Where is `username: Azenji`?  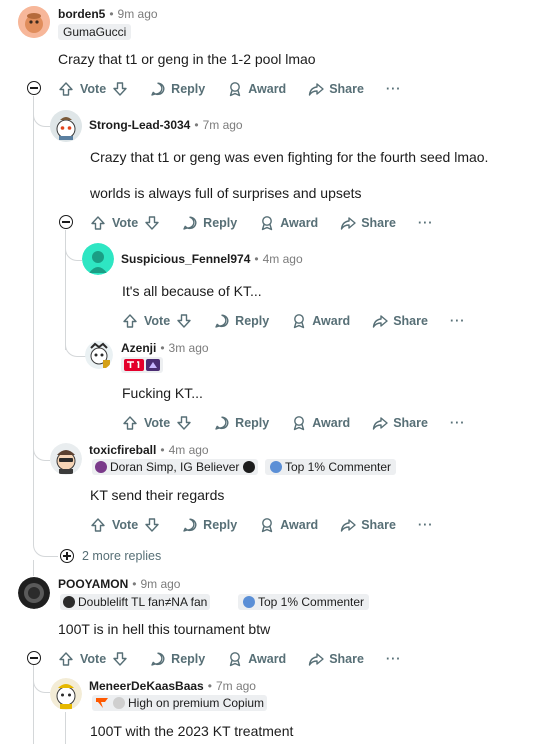
username: Azenji is located at coordinates (138, 348).